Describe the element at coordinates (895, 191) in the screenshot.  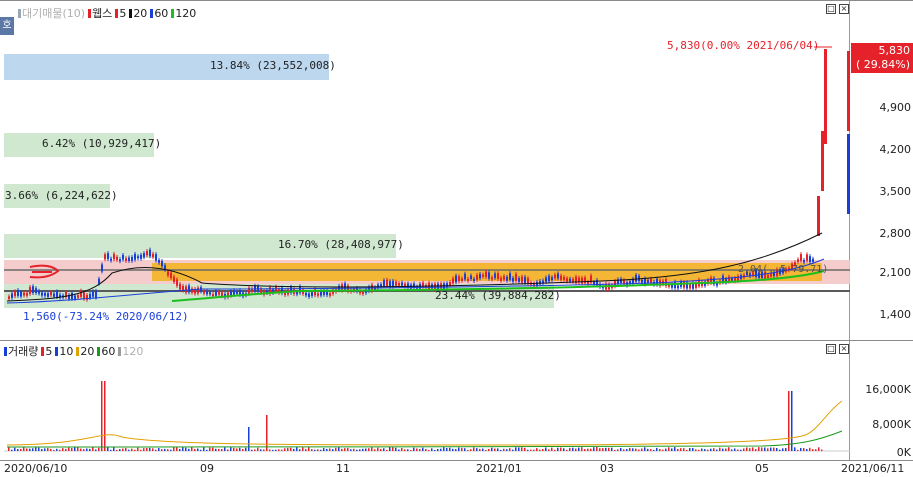
I see `y-tick-label: 3,500` at that location.